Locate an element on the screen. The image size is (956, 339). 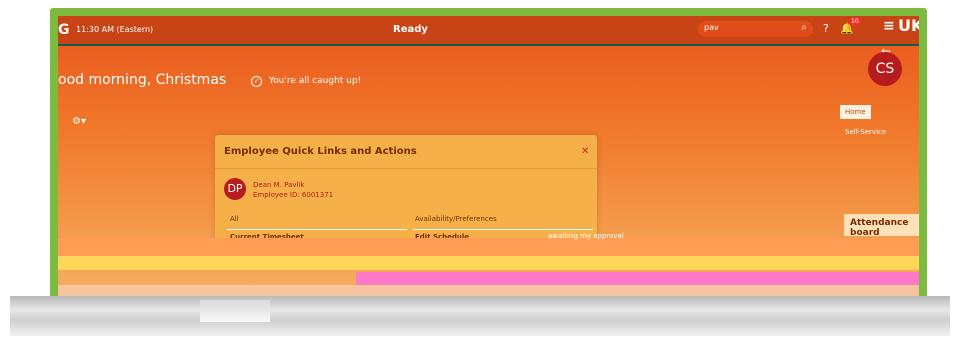
help-icon: ? is located at coordinates (826, 28).